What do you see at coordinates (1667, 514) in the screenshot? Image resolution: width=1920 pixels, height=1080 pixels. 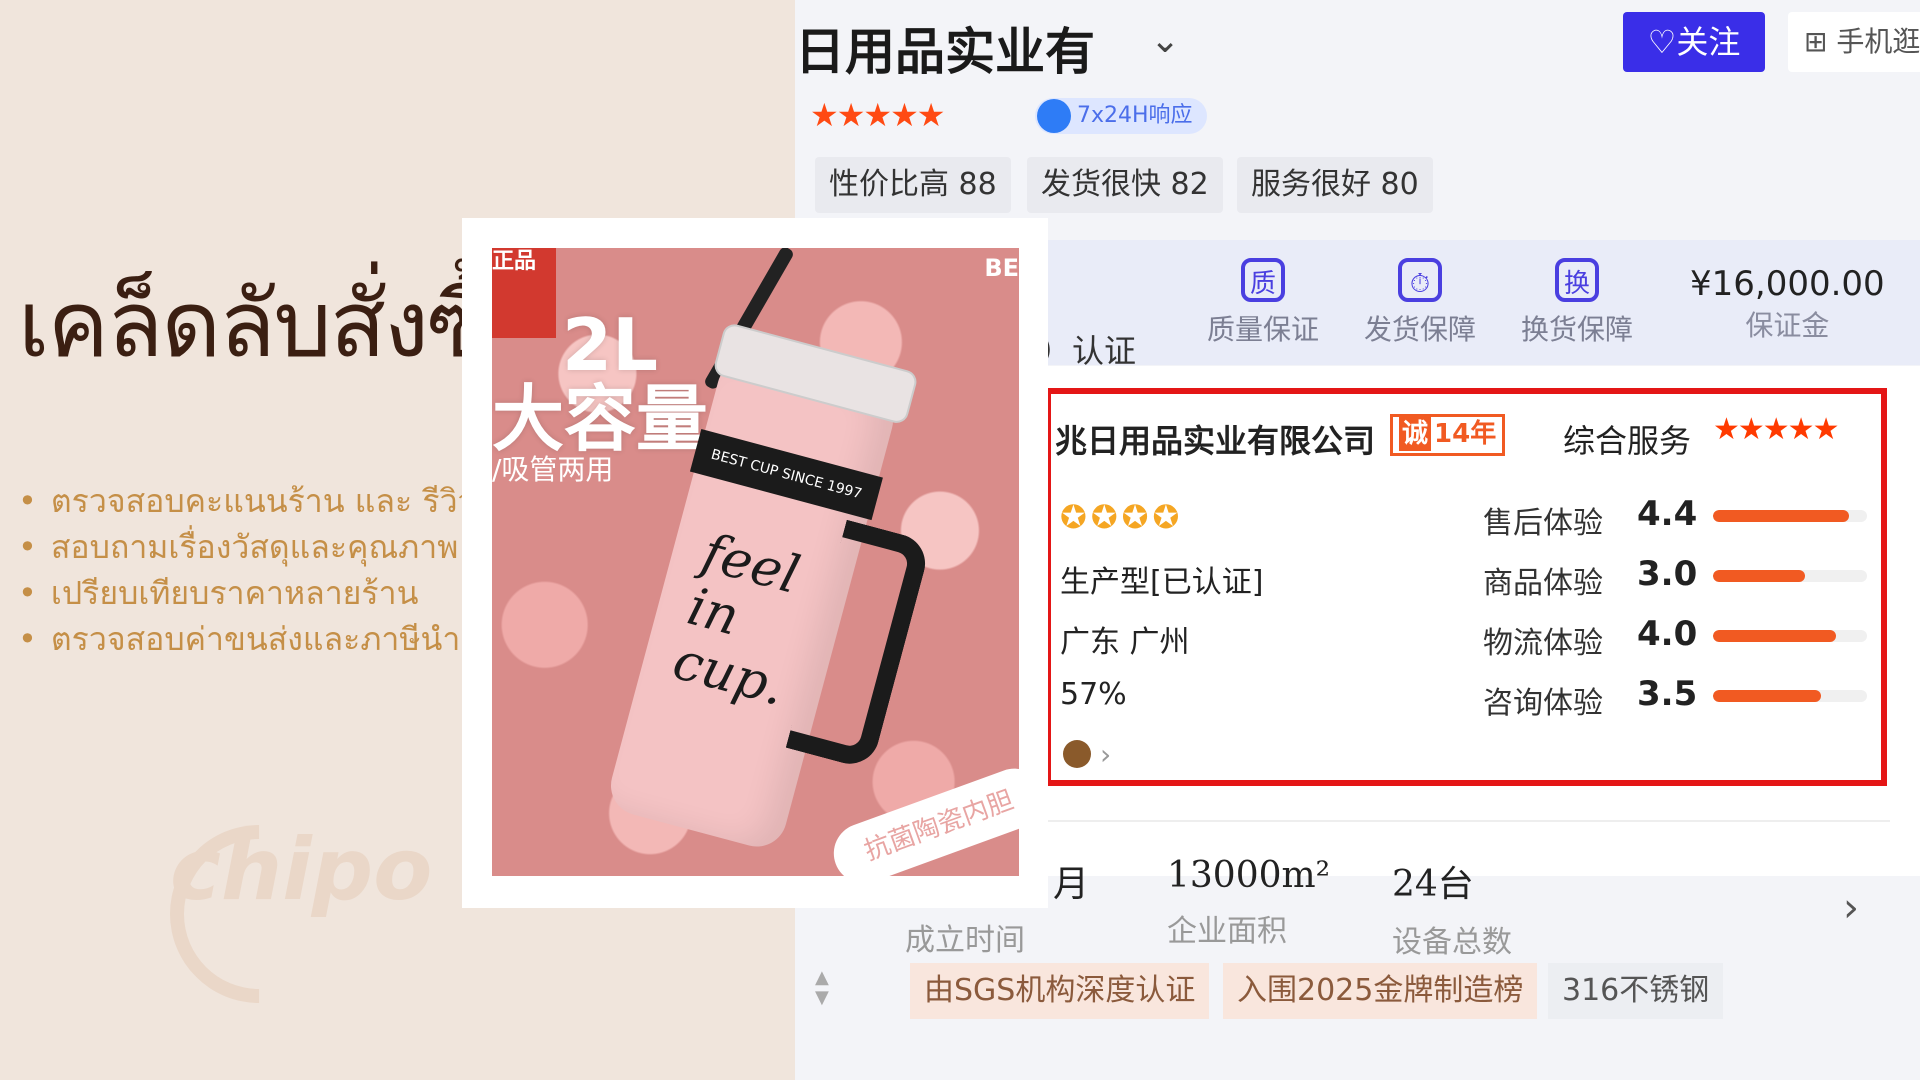 I see `rating-value: 4.4` at bounding box center [1667, 514].